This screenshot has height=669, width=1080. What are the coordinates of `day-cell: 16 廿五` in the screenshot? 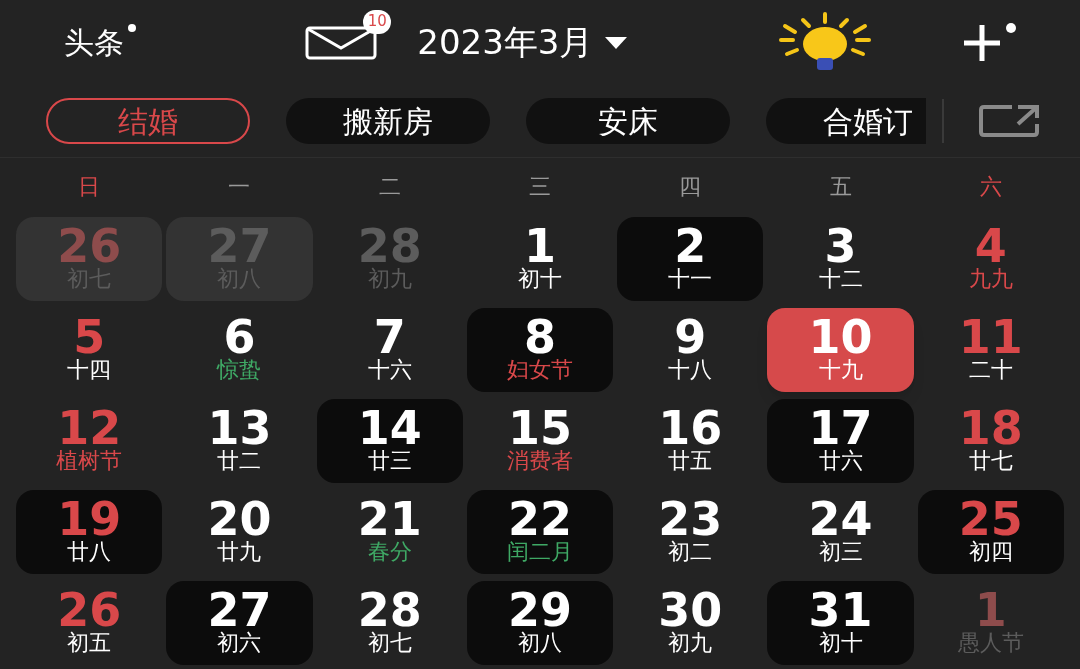 It's located at (690, 441).